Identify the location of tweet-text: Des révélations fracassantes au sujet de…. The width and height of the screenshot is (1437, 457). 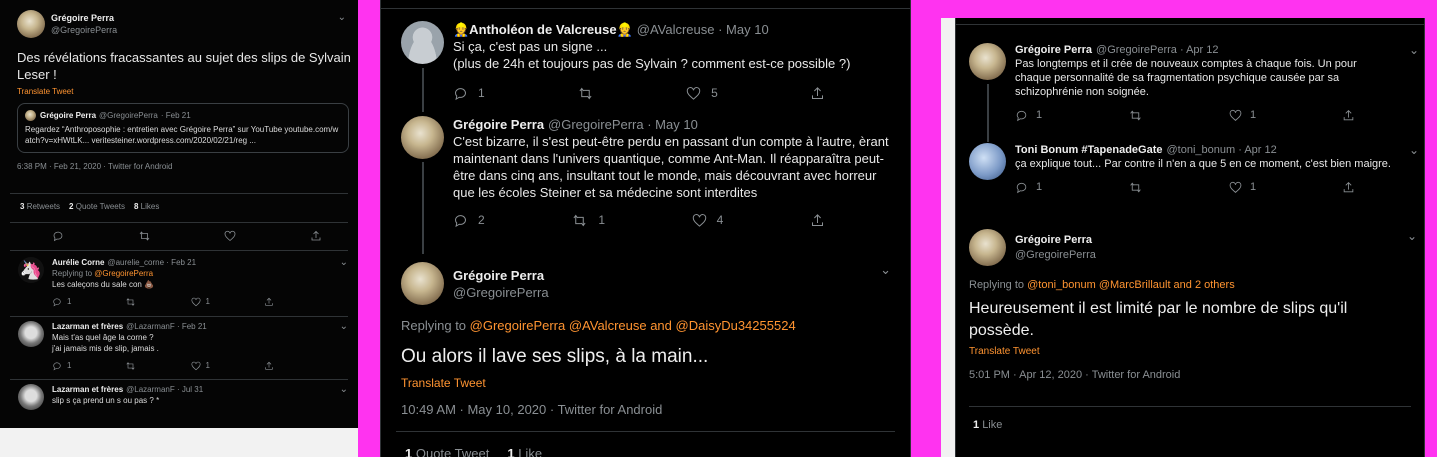
(184, 66).